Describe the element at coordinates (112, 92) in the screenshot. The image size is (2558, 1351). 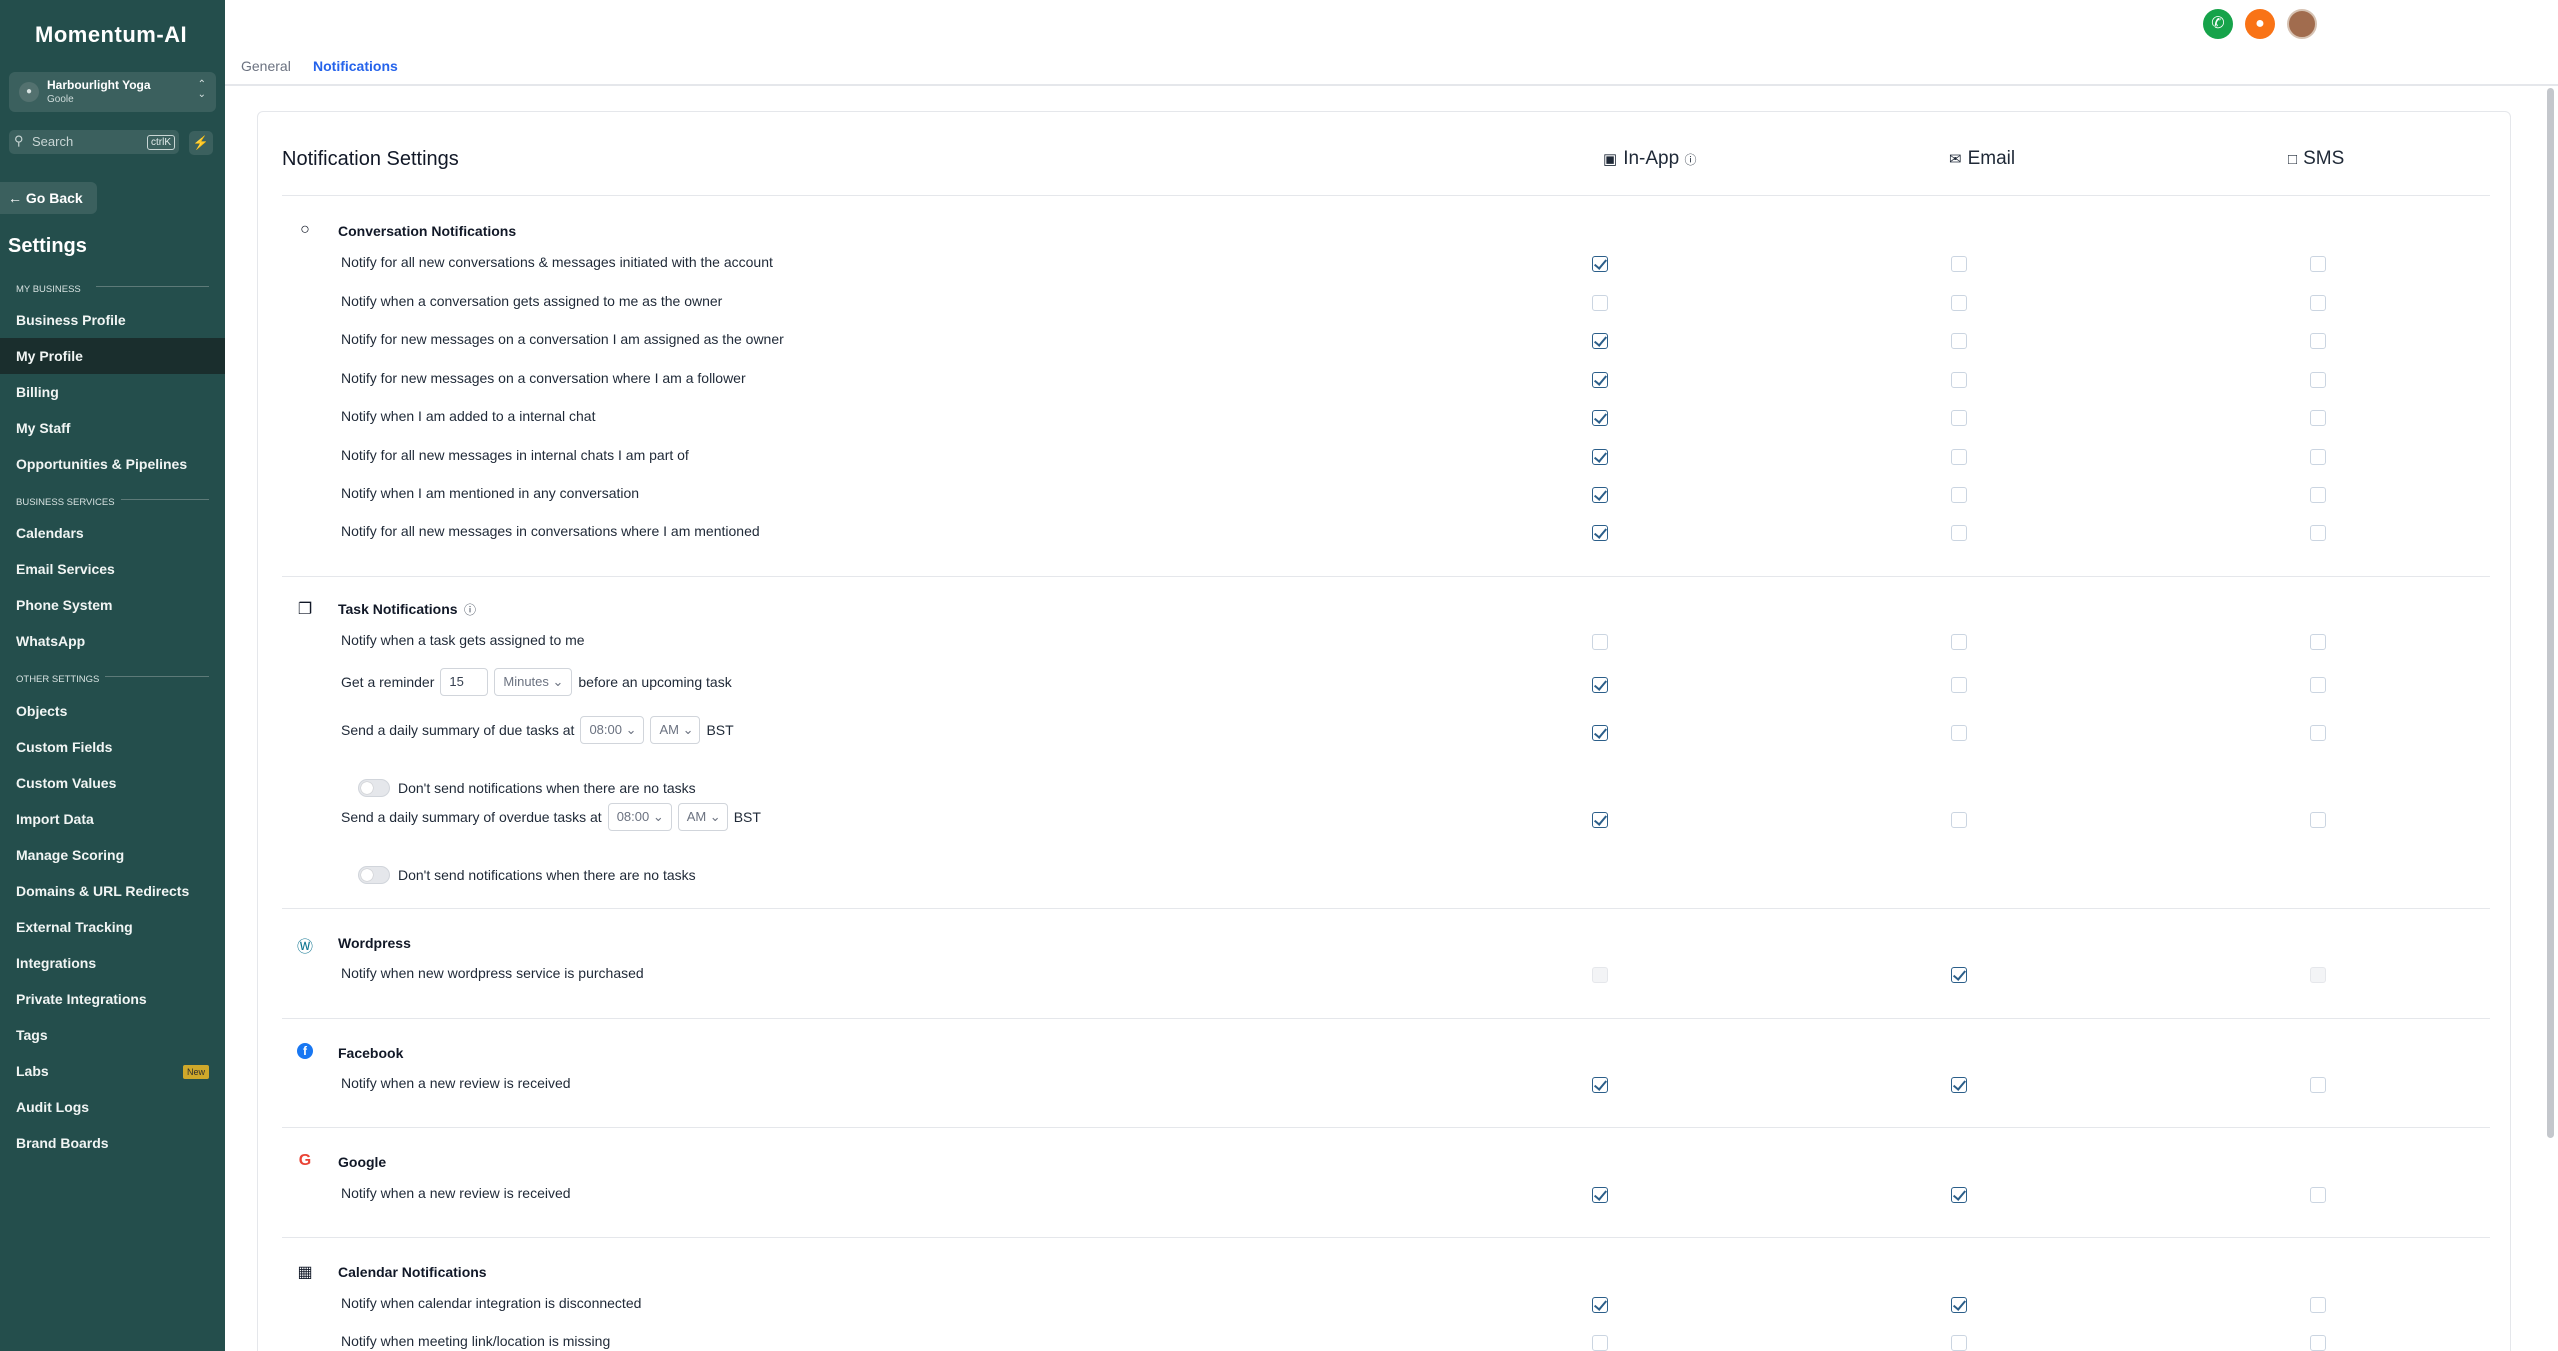
I see `account-switcher: ● Harbourlight Yoga Goole ⌃ ⌄` at that location.